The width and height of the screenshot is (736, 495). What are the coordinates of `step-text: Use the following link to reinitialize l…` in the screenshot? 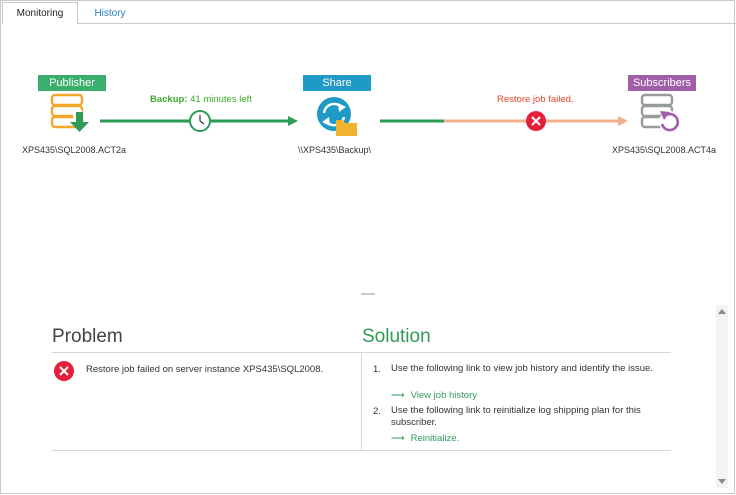 It's located at (516, 416).